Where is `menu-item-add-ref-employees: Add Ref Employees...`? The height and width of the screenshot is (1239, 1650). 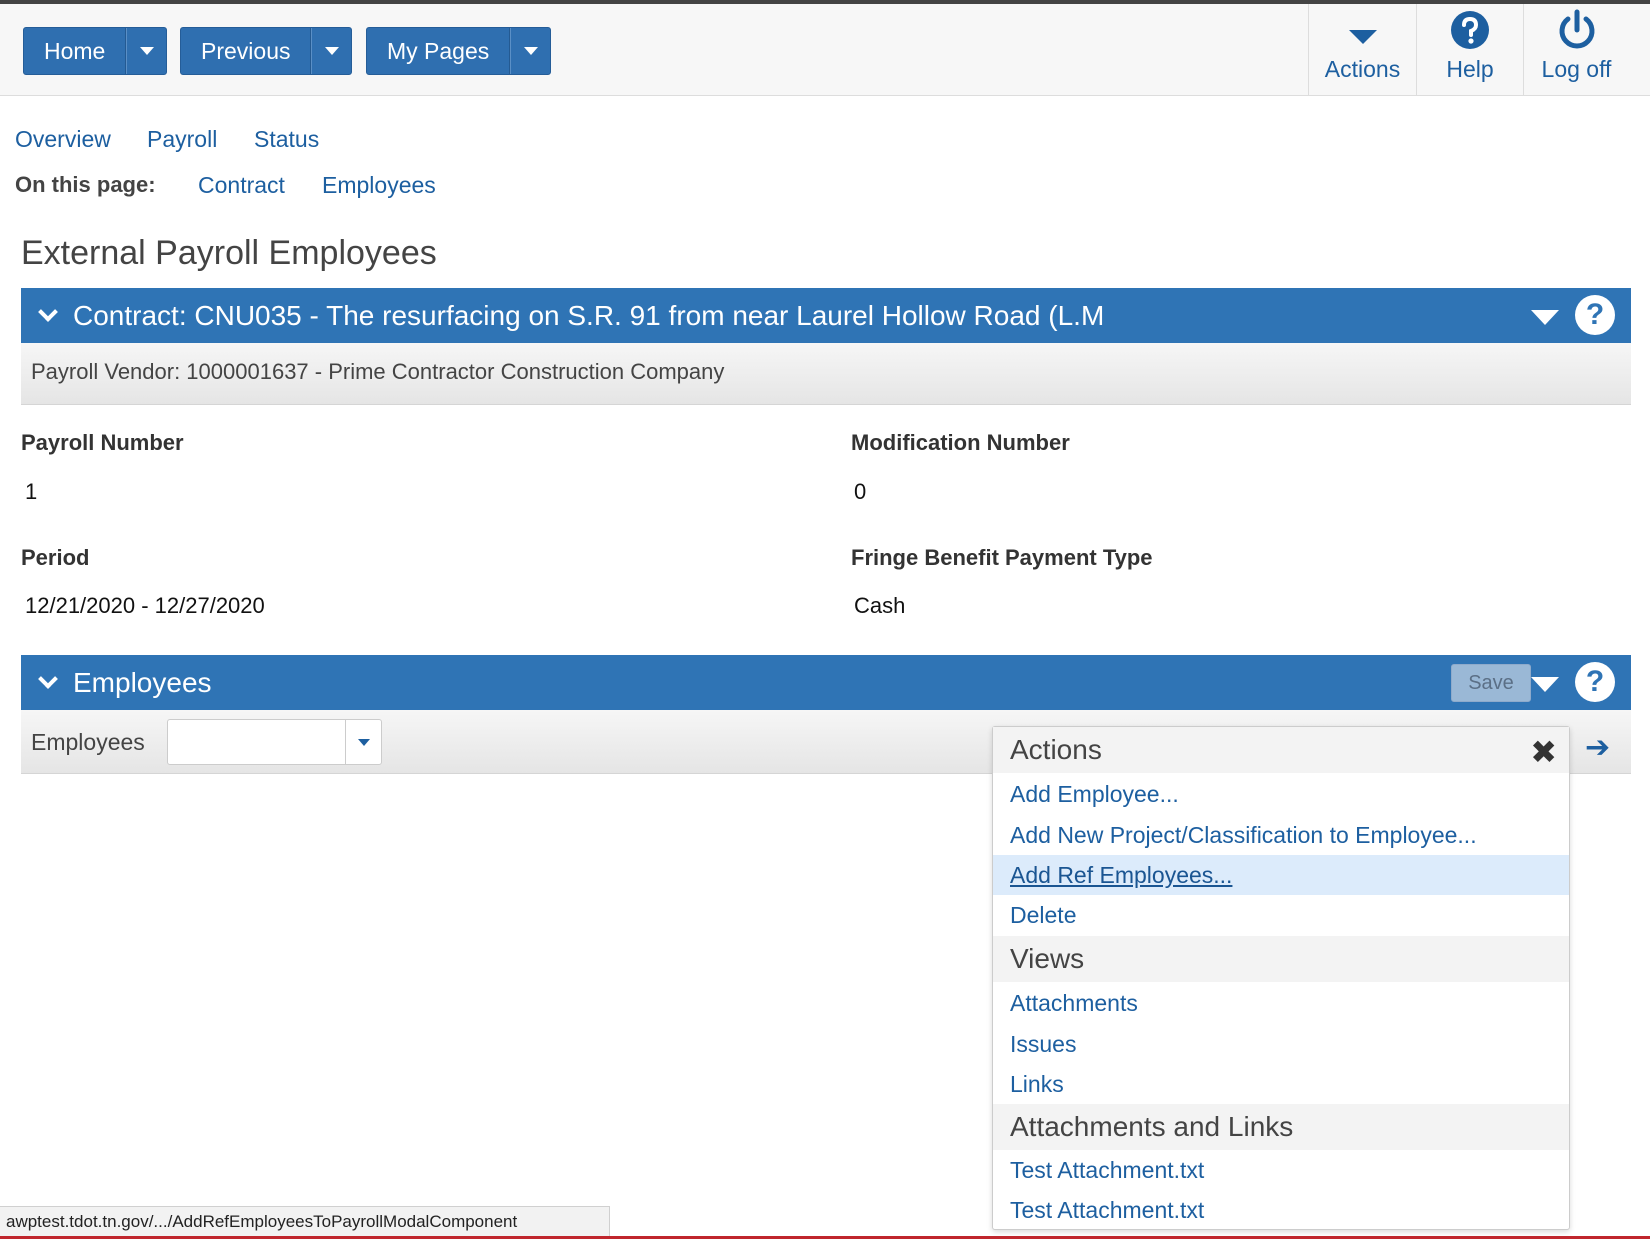 menu-item-add-ref-employees: Add Ref Employees... is located at coordinates (1281, 875).